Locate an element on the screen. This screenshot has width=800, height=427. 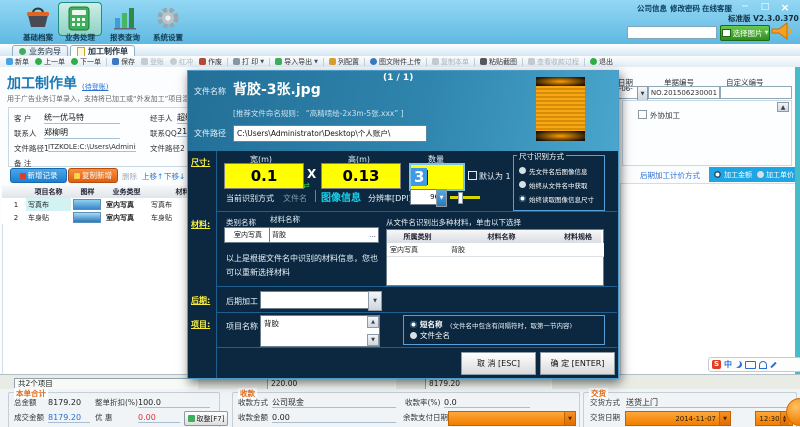
material-row-name: 背胶 is located at coordinates (503, 250).